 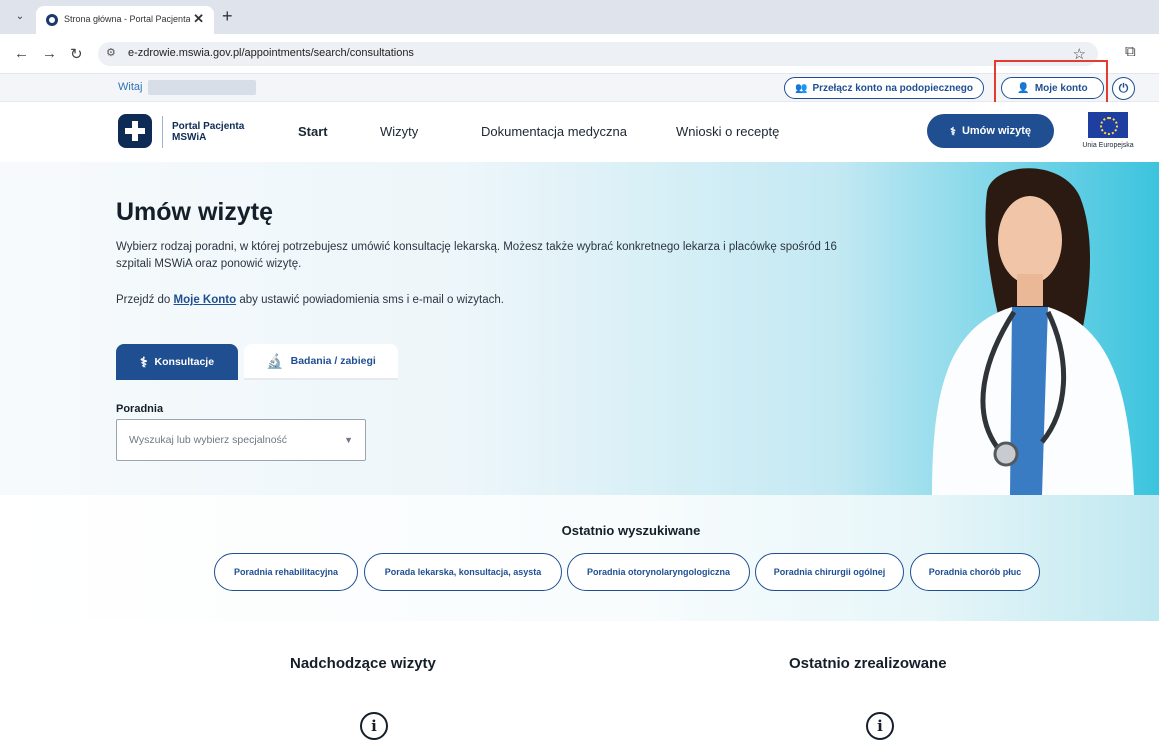 I want to click on switch-account-label: Przełącz konto na podopiecznego, so click(x=893, y=88).